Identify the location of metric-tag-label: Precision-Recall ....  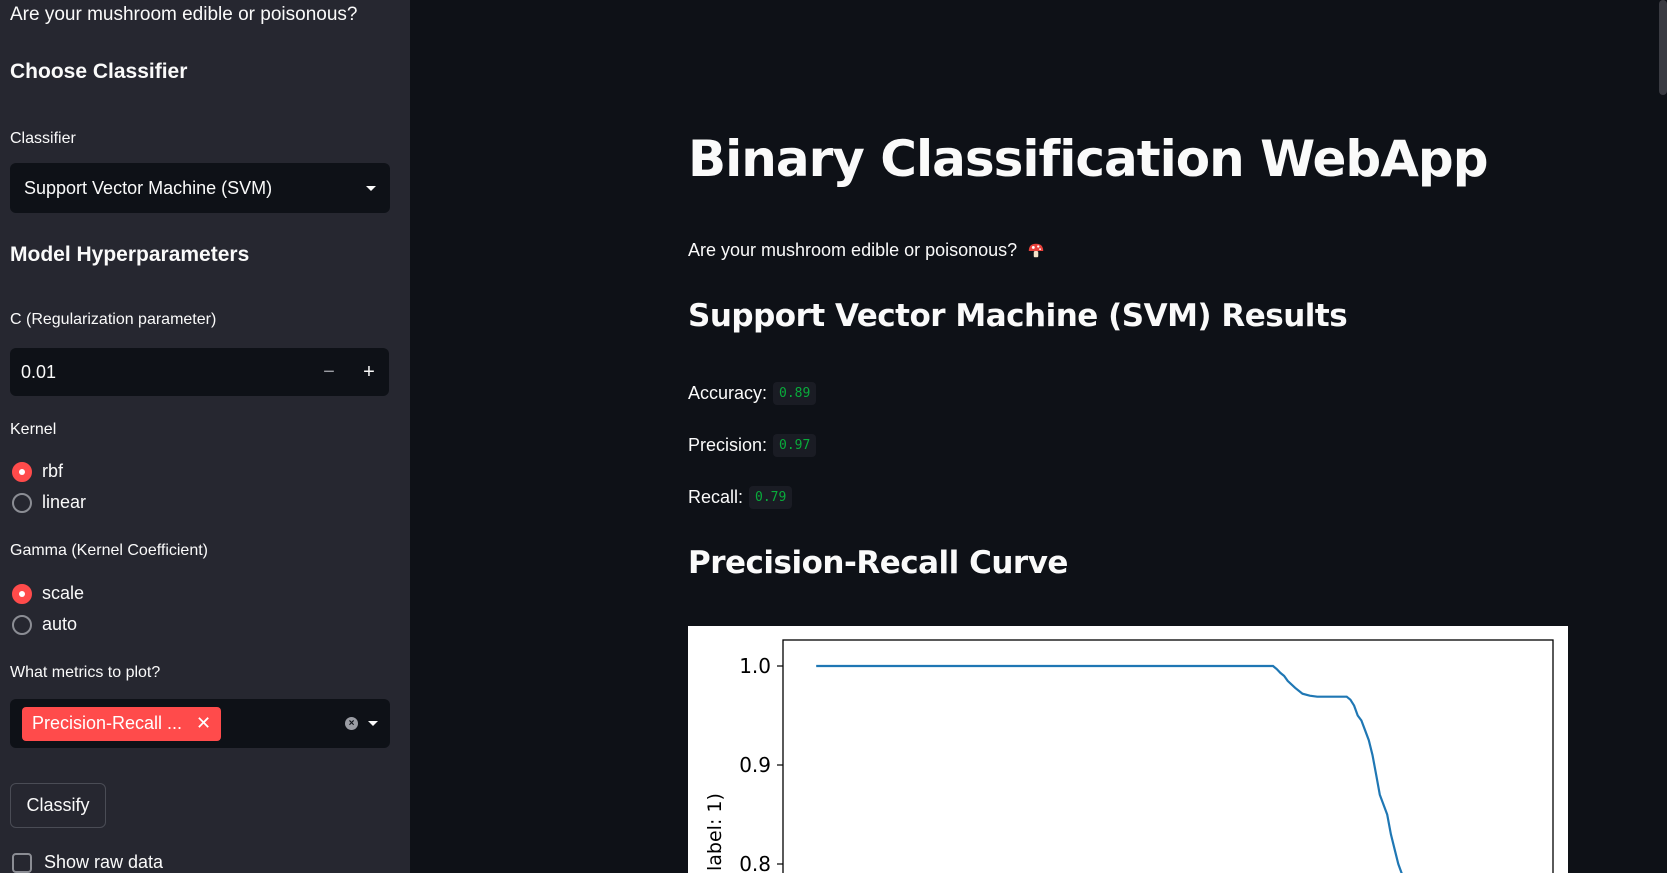
(107, 723).